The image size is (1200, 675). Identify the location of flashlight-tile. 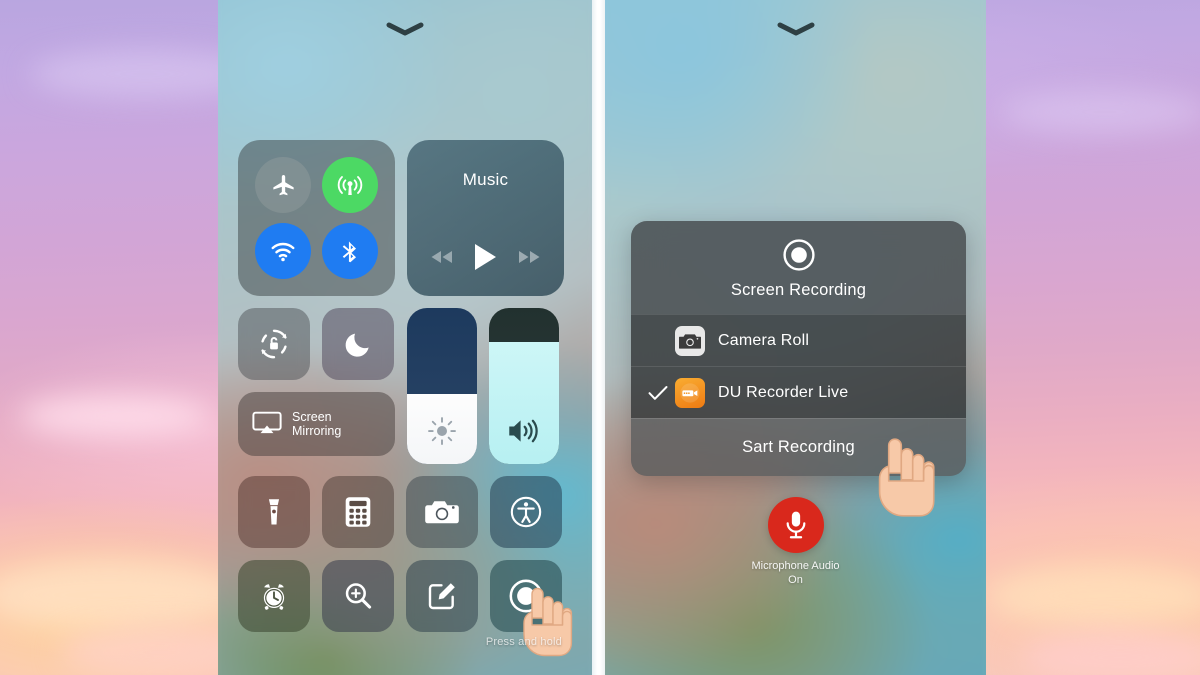
(274, 512).